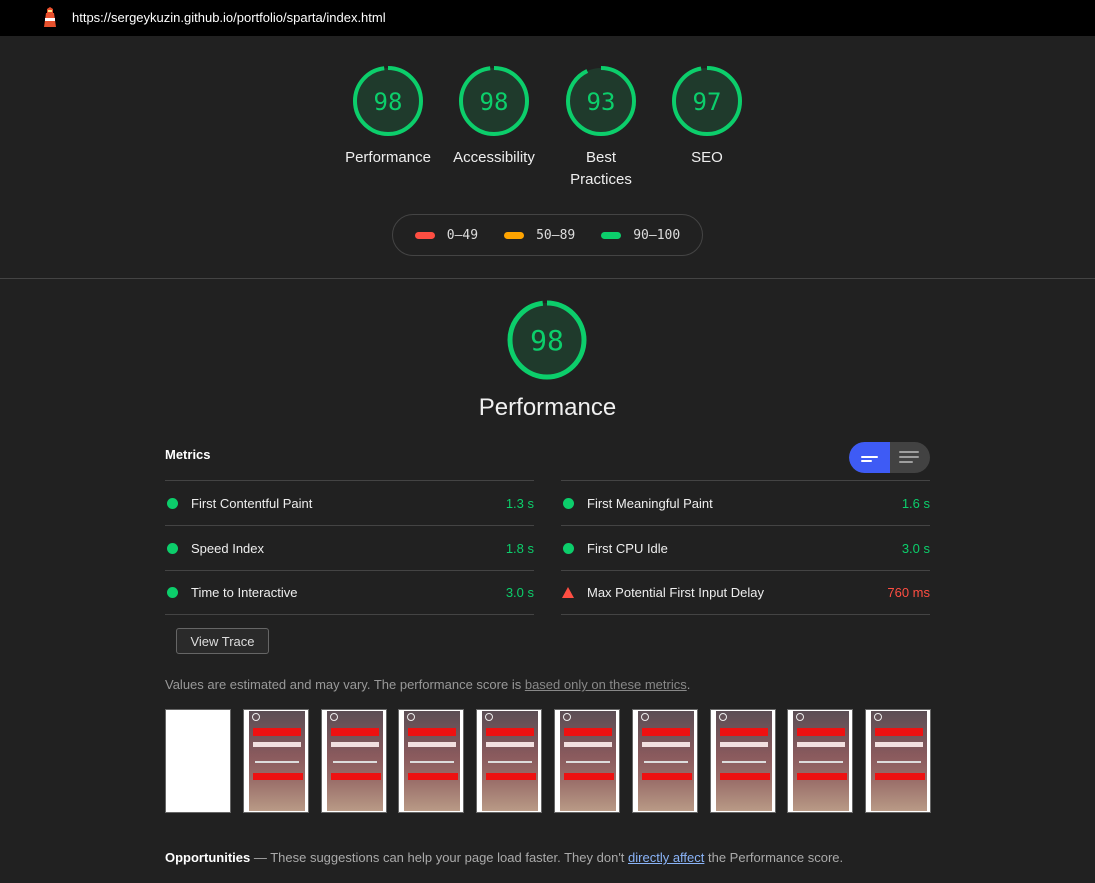 Image resolution: width=1095 pixels, height=883 pixels. I want to click on gauge-label: Performance, so click(388, 157).